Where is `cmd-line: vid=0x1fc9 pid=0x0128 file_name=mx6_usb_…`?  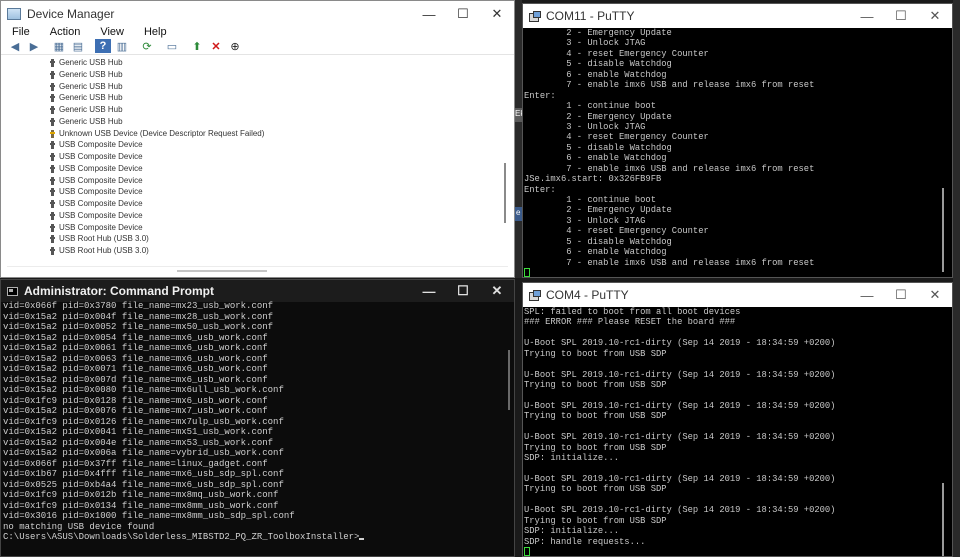 cmd-line: vid=0x1fc9 pid=0x0128 file_name=mx6_usb_… is located at coordinates (135, 400).